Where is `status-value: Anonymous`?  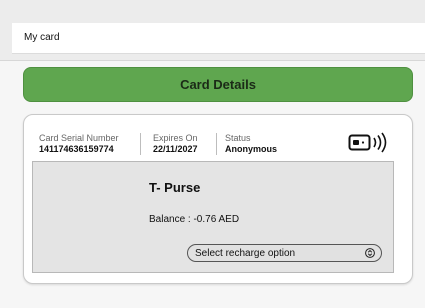 status-value: Anonymous is located at coordinates (251, 149).